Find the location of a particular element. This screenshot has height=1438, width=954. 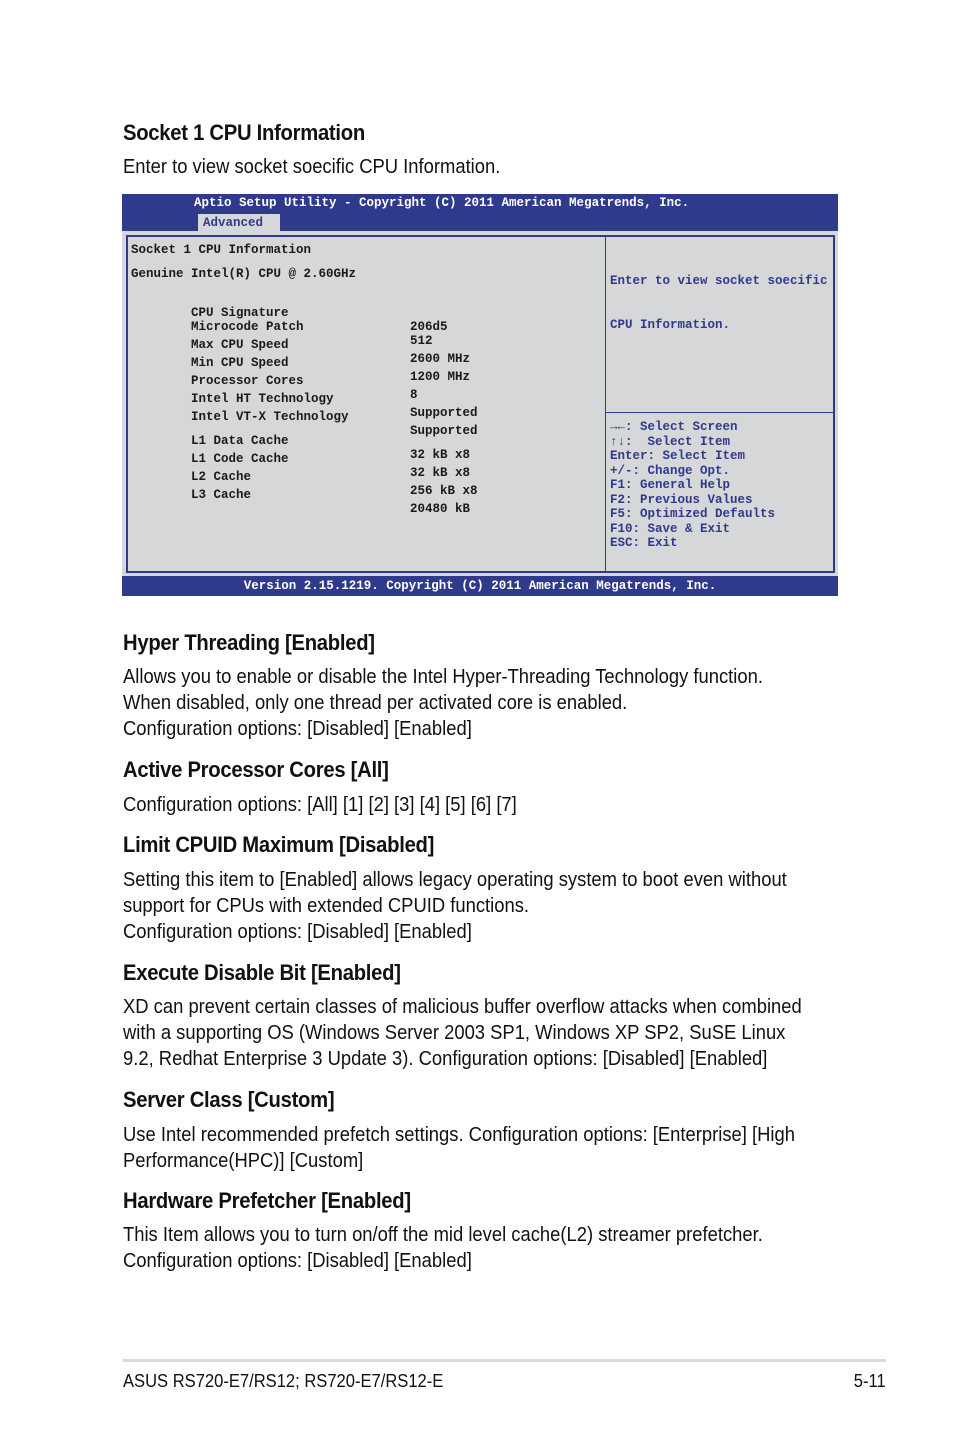

bios-section-title: Socket 1 CPU Information is located at coordinates (221, 250).